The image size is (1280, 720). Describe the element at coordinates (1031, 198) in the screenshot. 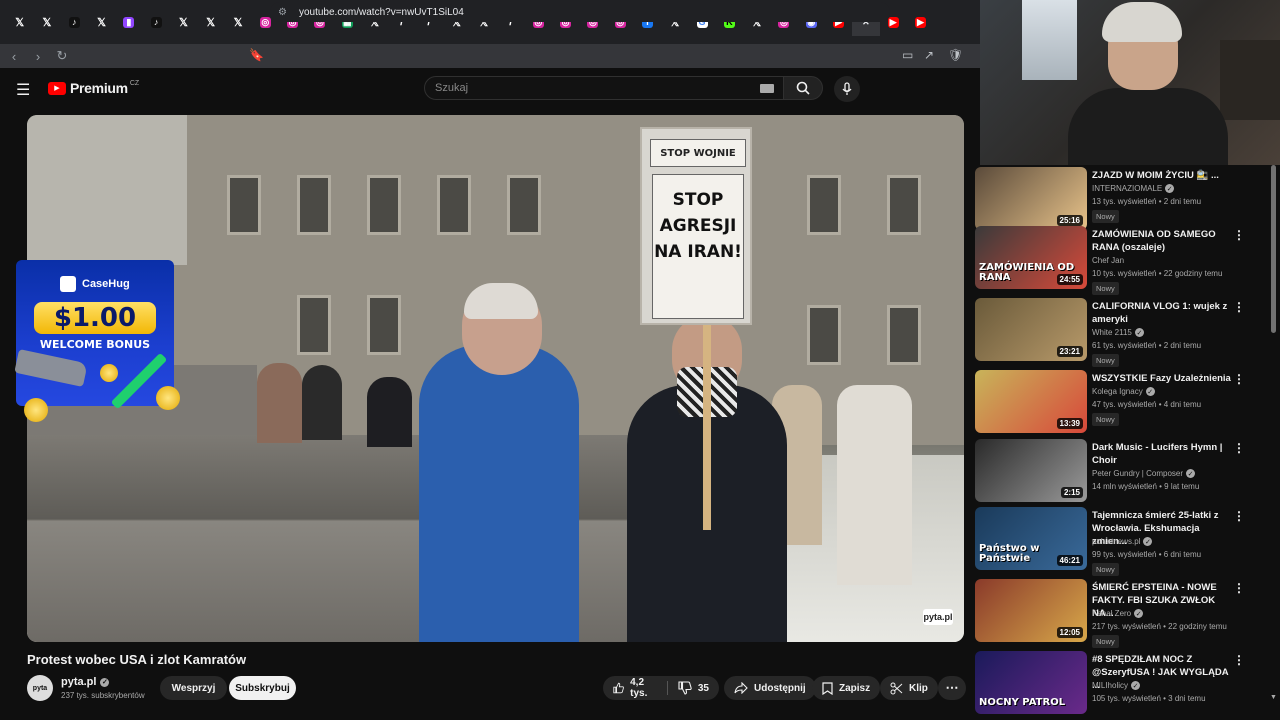

I see `video-thumbnail: 25:16` at that location.